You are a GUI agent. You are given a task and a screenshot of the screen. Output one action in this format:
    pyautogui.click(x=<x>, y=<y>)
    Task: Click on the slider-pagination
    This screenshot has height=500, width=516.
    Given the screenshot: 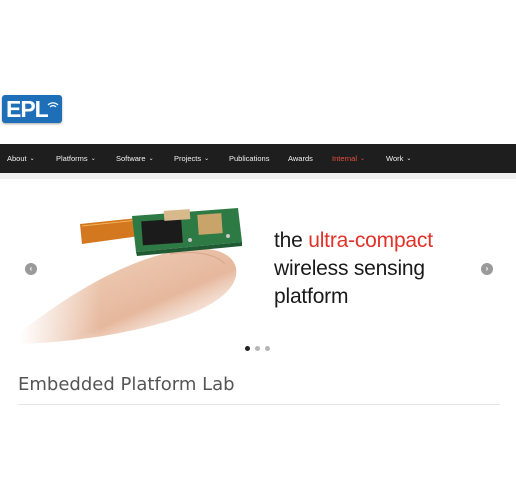 What is the action you would take?
    pyautogui.click(x=257, y=349)
    